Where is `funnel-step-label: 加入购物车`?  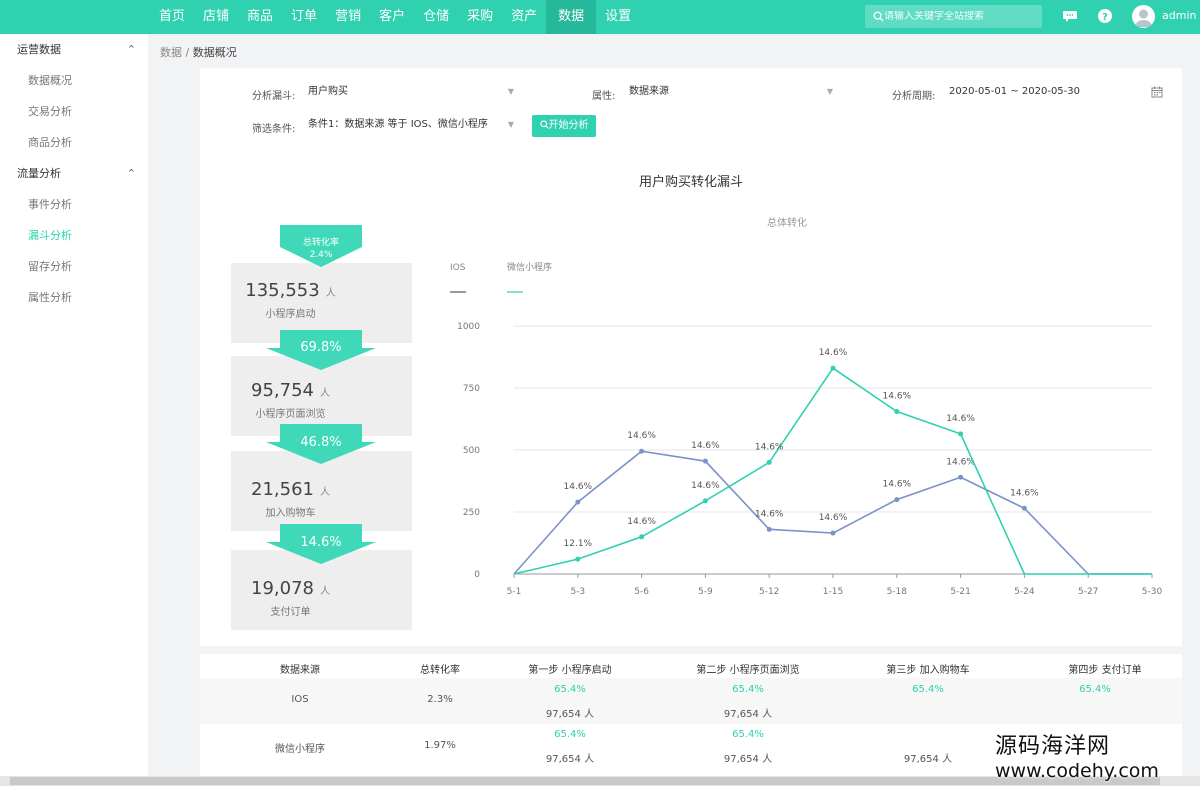
funnel-step-label: 加入购物车 is located at coordinates (290, 513).